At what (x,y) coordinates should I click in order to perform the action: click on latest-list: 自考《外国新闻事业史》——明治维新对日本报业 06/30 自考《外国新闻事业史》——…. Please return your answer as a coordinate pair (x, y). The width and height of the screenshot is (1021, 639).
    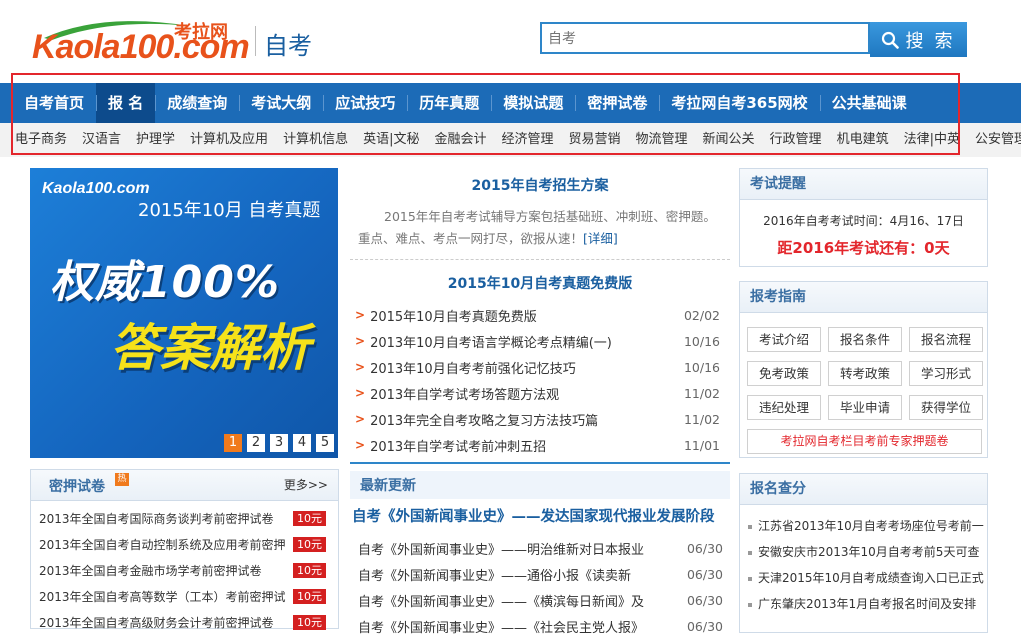
    Looking at the image, I should click on (540, 587).